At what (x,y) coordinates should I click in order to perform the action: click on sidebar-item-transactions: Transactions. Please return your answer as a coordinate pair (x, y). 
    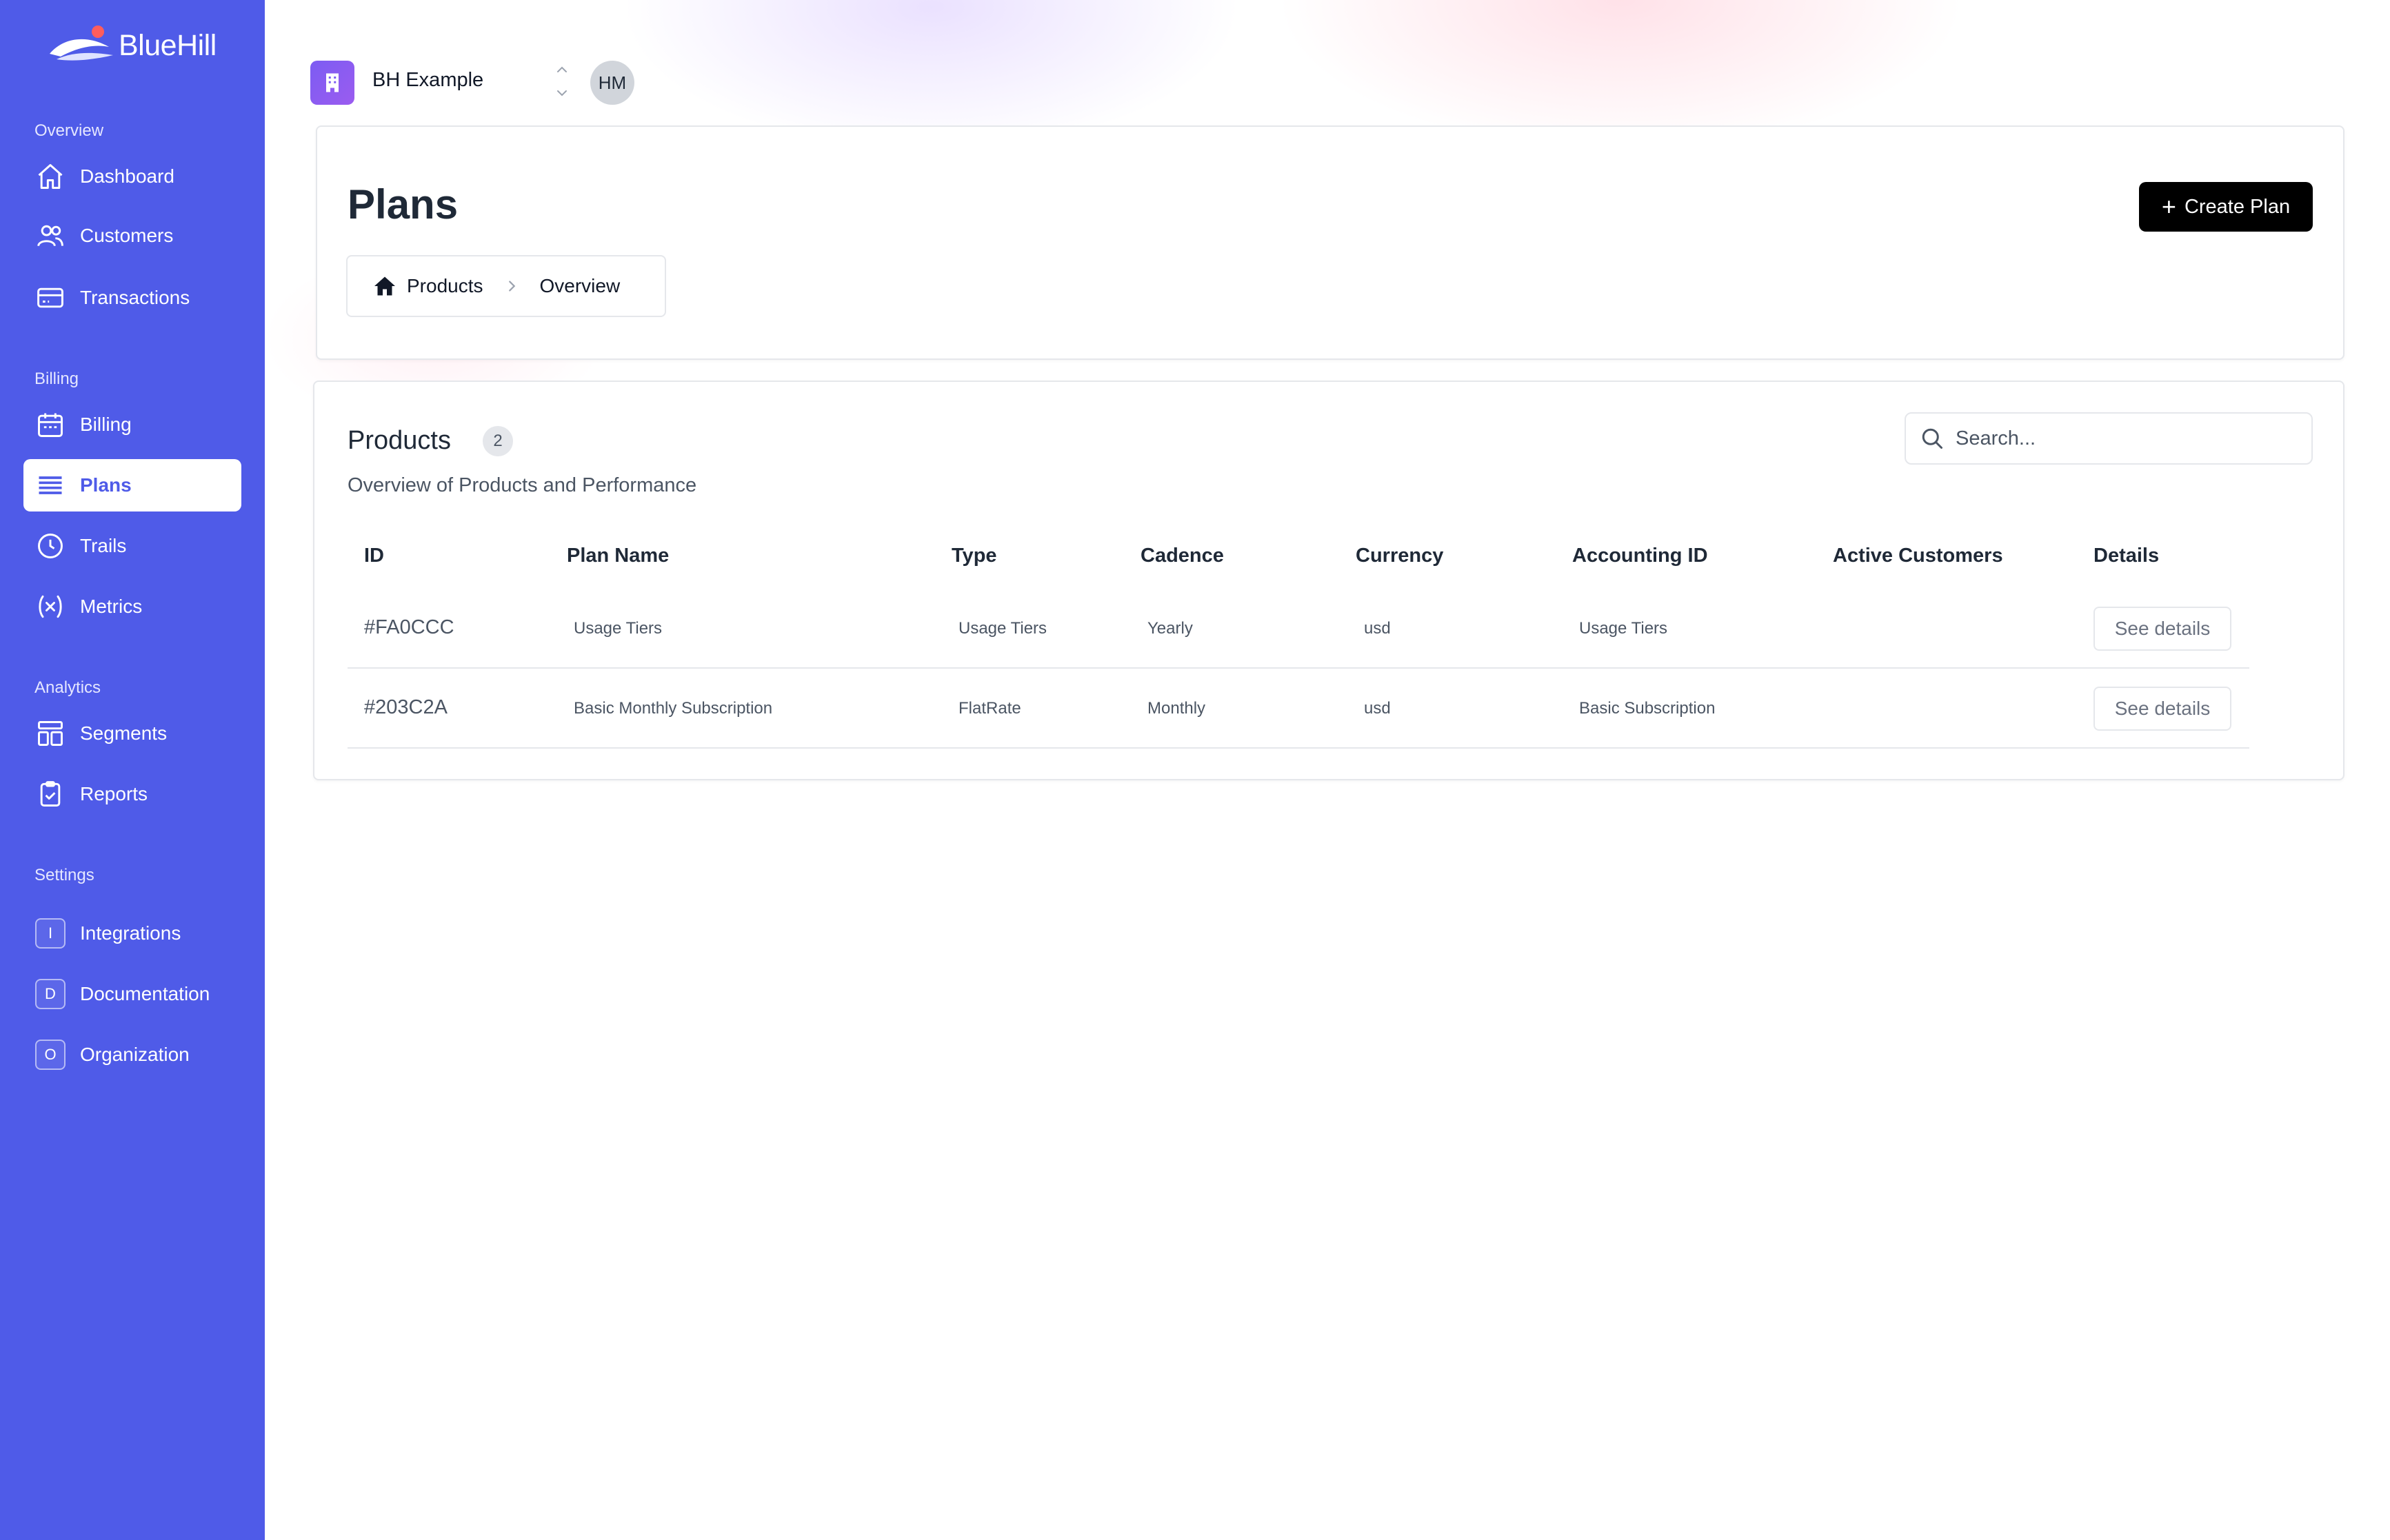
    Looking at the image, I should click on (132, 298).